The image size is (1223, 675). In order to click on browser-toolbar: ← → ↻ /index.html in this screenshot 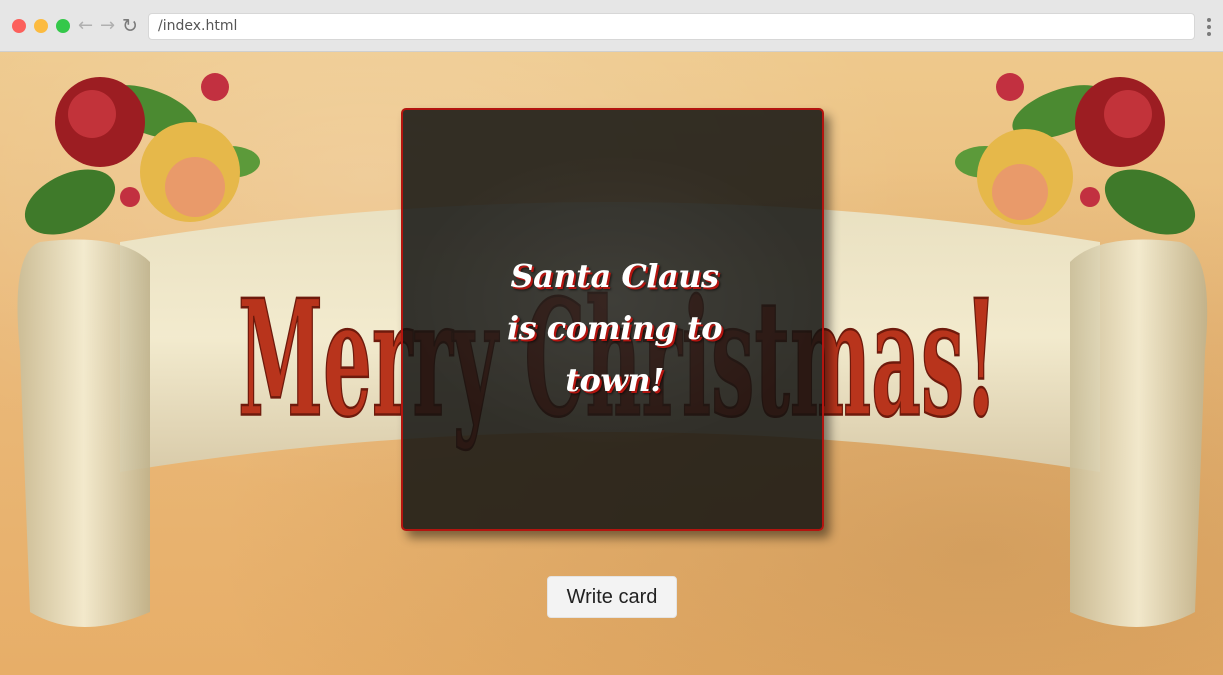, I will do `click(611, 26)`.